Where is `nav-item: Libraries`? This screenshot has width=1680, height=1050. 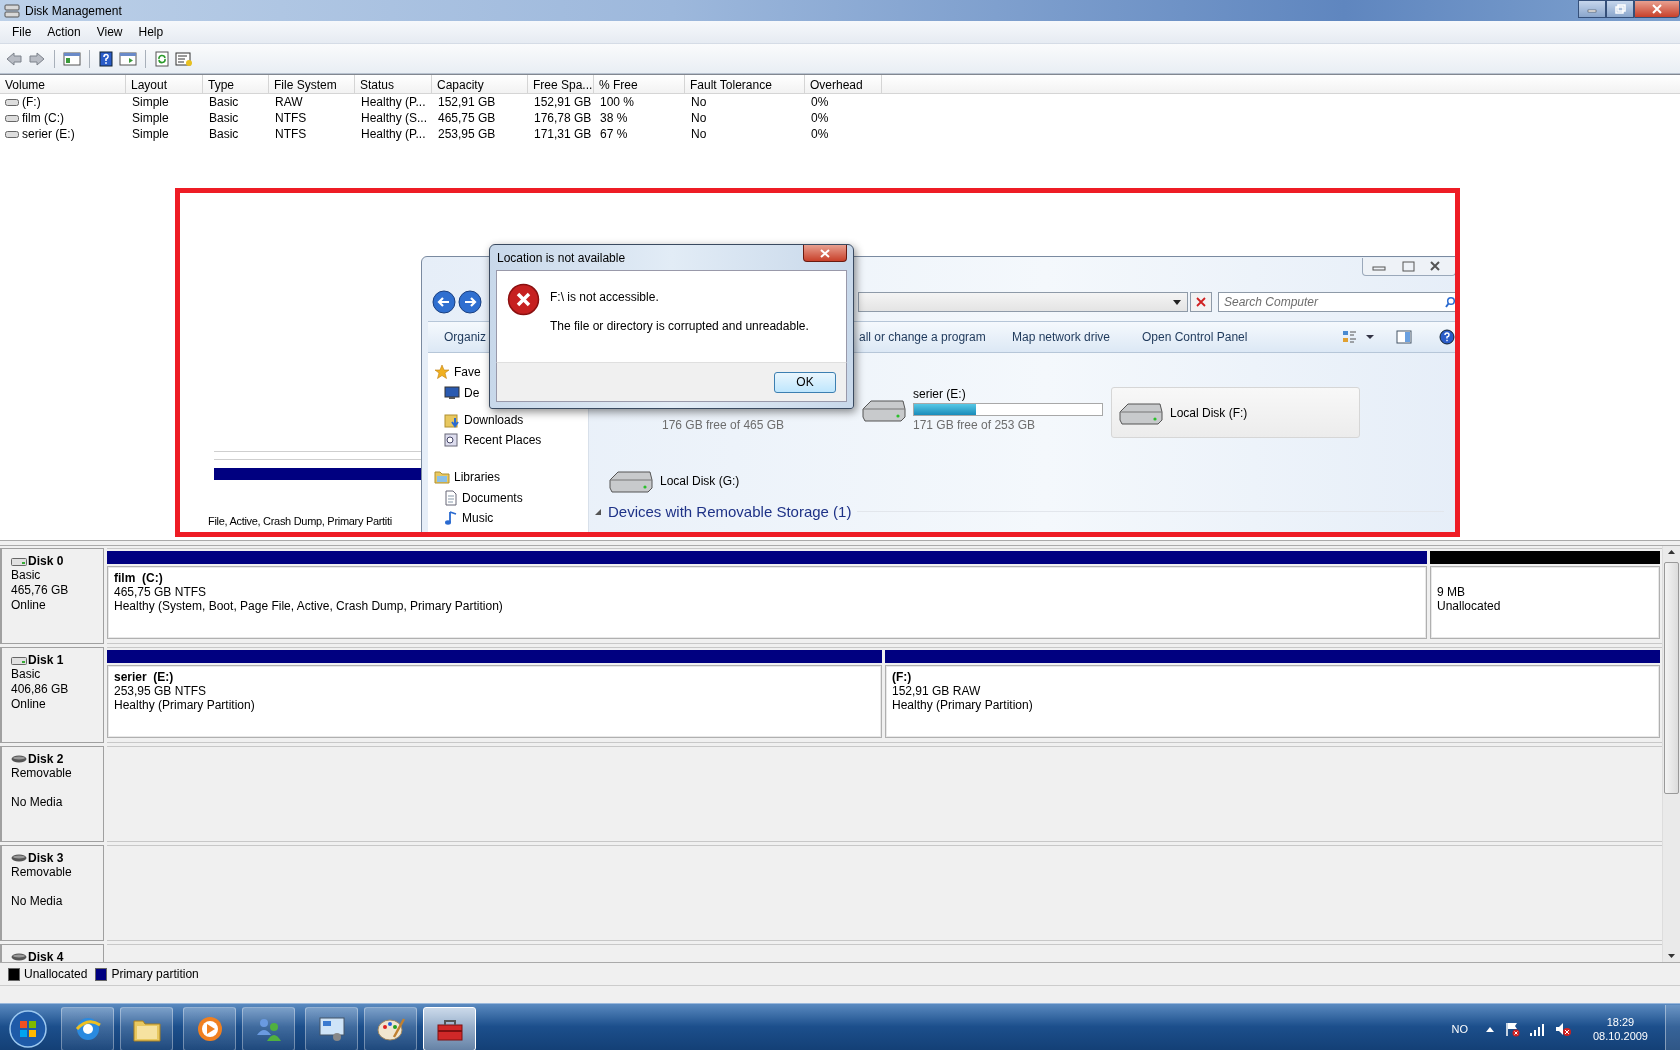
nav-item: Libraries is located at coordinates (477, 477).